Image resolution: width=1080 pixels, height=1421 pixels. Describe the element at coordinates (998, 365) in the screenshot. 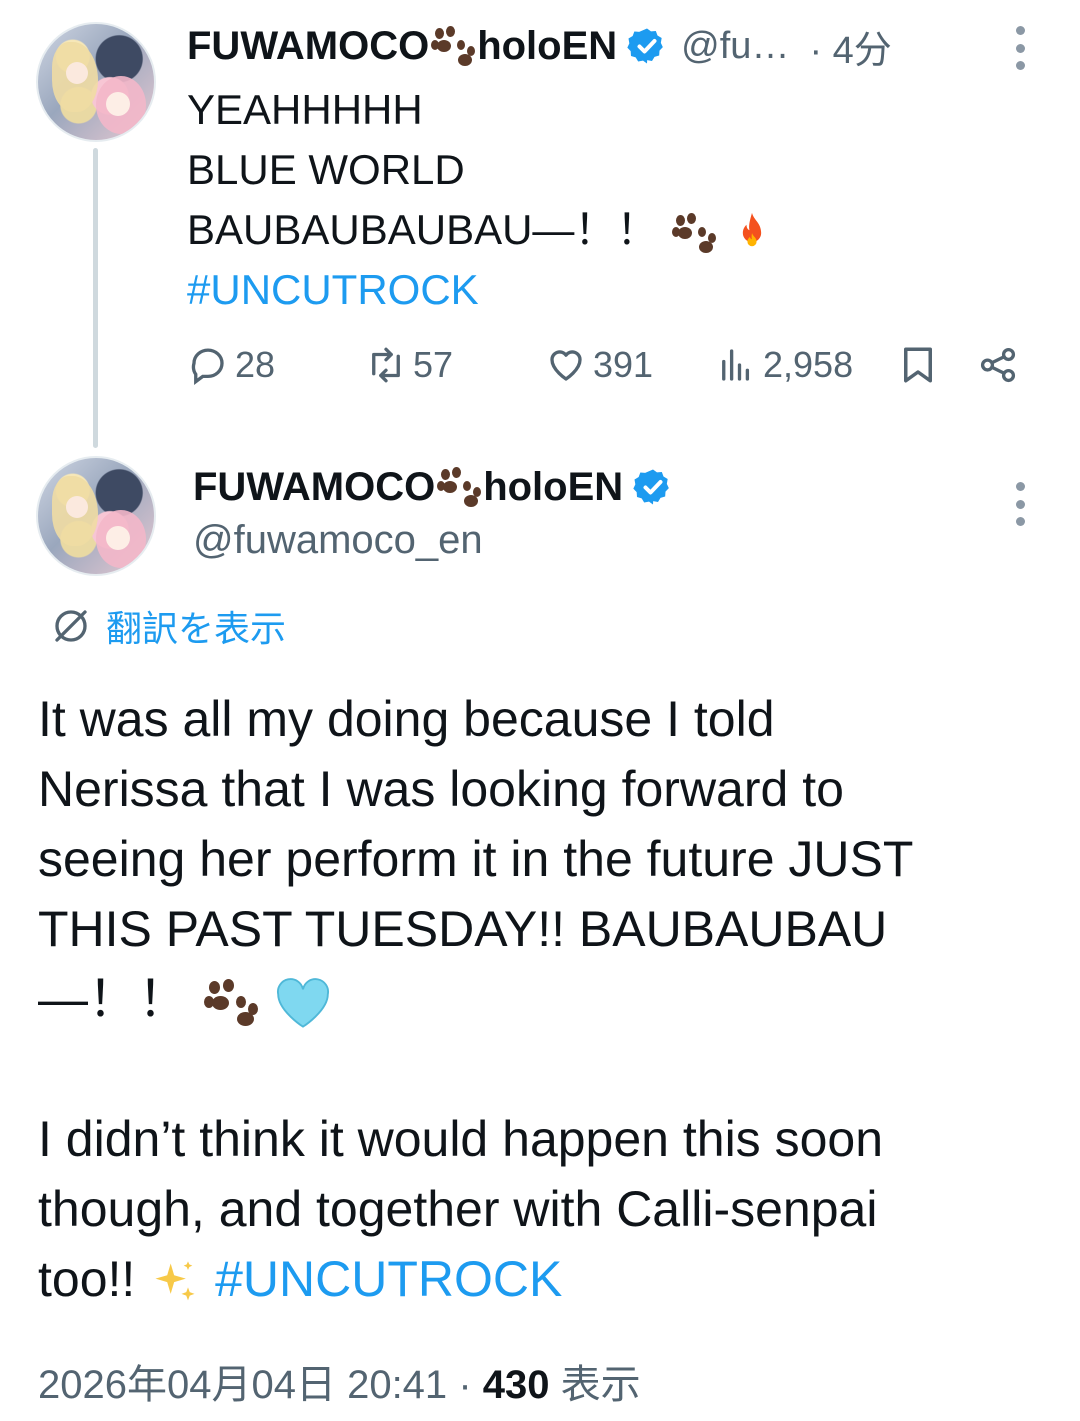

I see `share-icon` at that location.